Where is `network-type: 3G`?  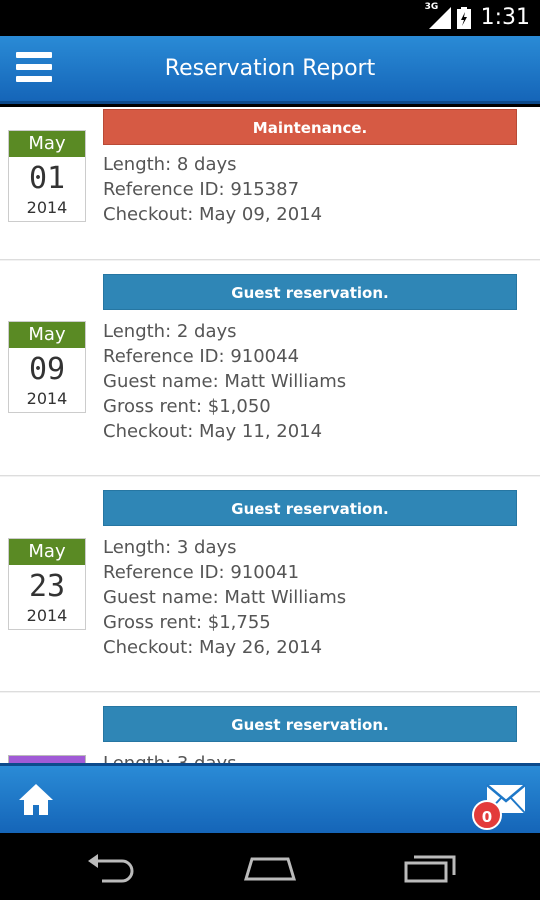 network-type: 3G is located at coordinates (431, 6).